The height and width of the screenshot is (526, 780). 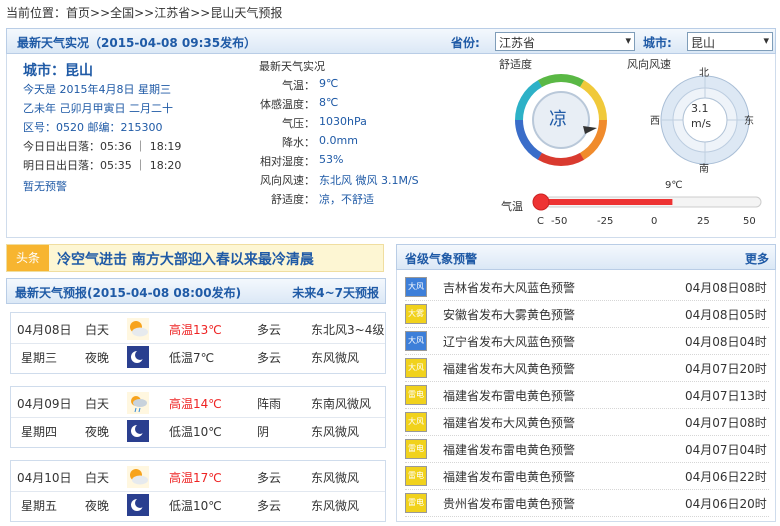 What do you see at coordinates (558, 119) in the screenshot?
I see `comfort-value: 凉` at bounding box center [558, 119].